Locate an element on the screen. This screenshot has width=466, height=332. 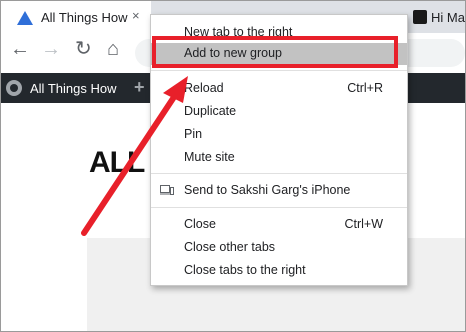
menu-item-label: Send to Sakshi Garg's iPhone is located at coordinates (267, 190).